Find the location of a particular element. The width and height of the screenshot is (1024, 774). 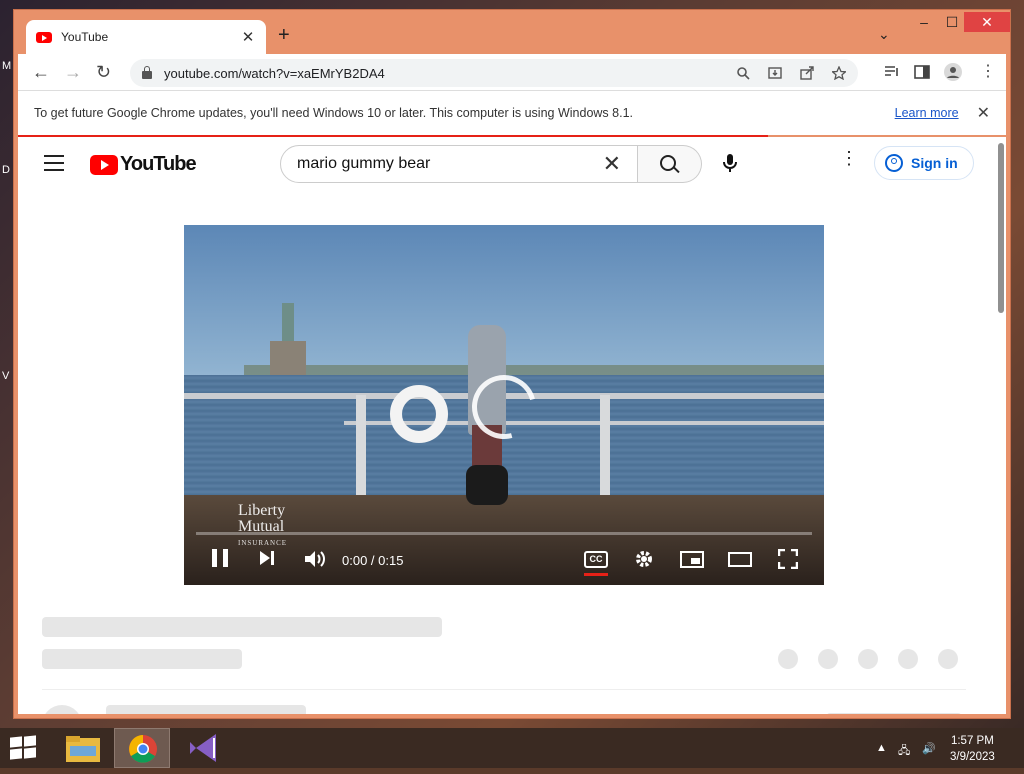

channel-placeholder is located at coordinates (206, 709).